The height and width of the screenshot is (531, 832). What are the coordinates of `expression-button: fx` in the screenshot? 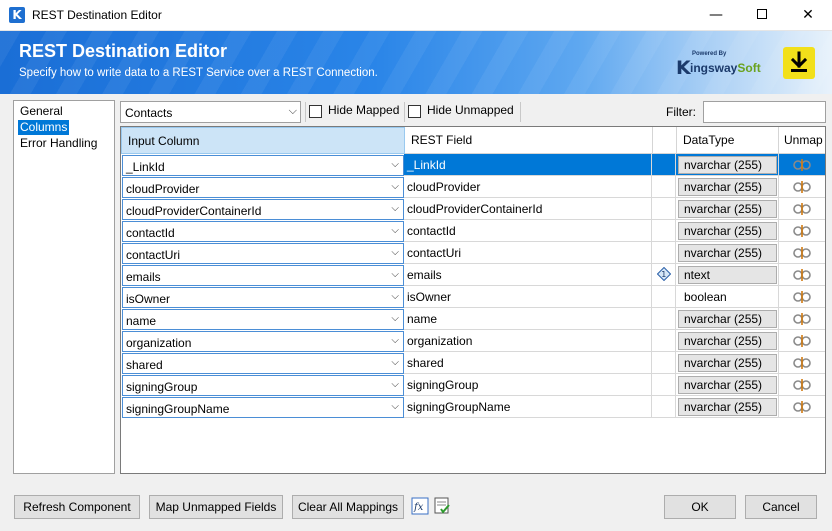 It's located at (420, 506).